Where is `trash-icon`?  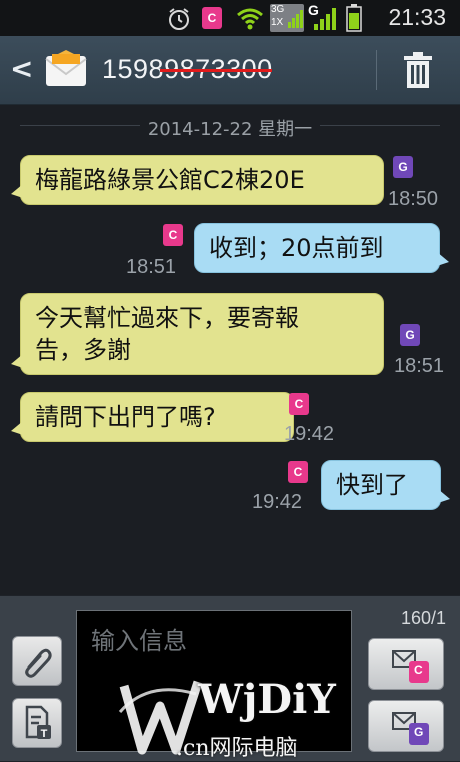 trash-icon is located at coordinates (418, 70).